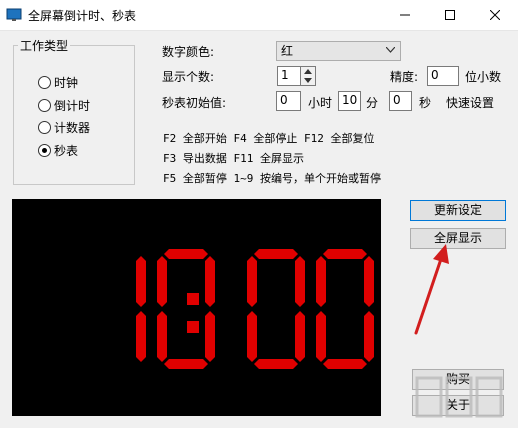  Describe the element at coordinates (44, 127) in the screenshot. I see `radio-counter-circle` at that location.